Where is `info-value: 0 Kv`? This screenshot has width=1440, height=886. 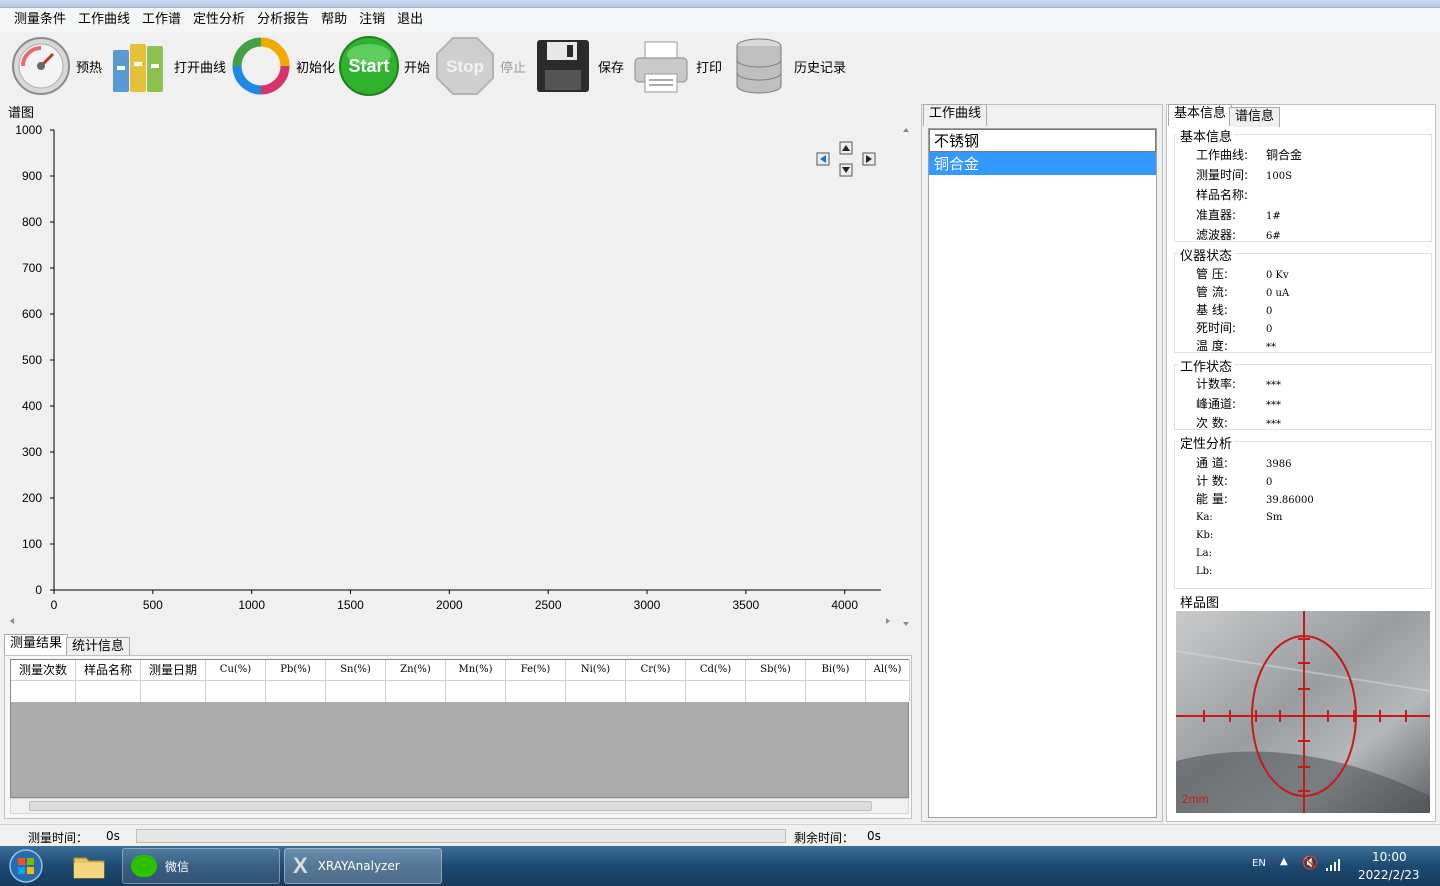 info-value: 0 Kv is located at coordinates (1277, 275).